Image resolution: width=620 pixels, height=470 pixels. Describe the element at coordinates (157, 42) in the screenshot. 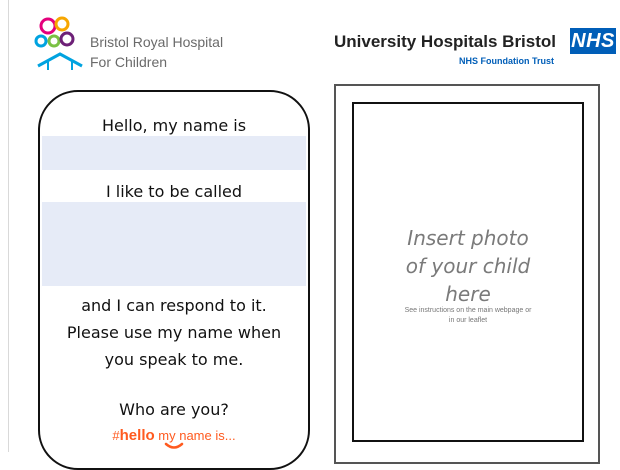

I see `logo-line-hospital: Bristol Royal Hospital` at that location.